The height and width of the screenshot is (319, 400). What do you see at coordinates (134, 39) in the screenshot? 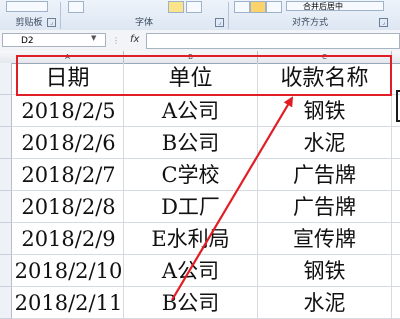
I see `insert-function-button: fx` at bounding box center [134, 39].